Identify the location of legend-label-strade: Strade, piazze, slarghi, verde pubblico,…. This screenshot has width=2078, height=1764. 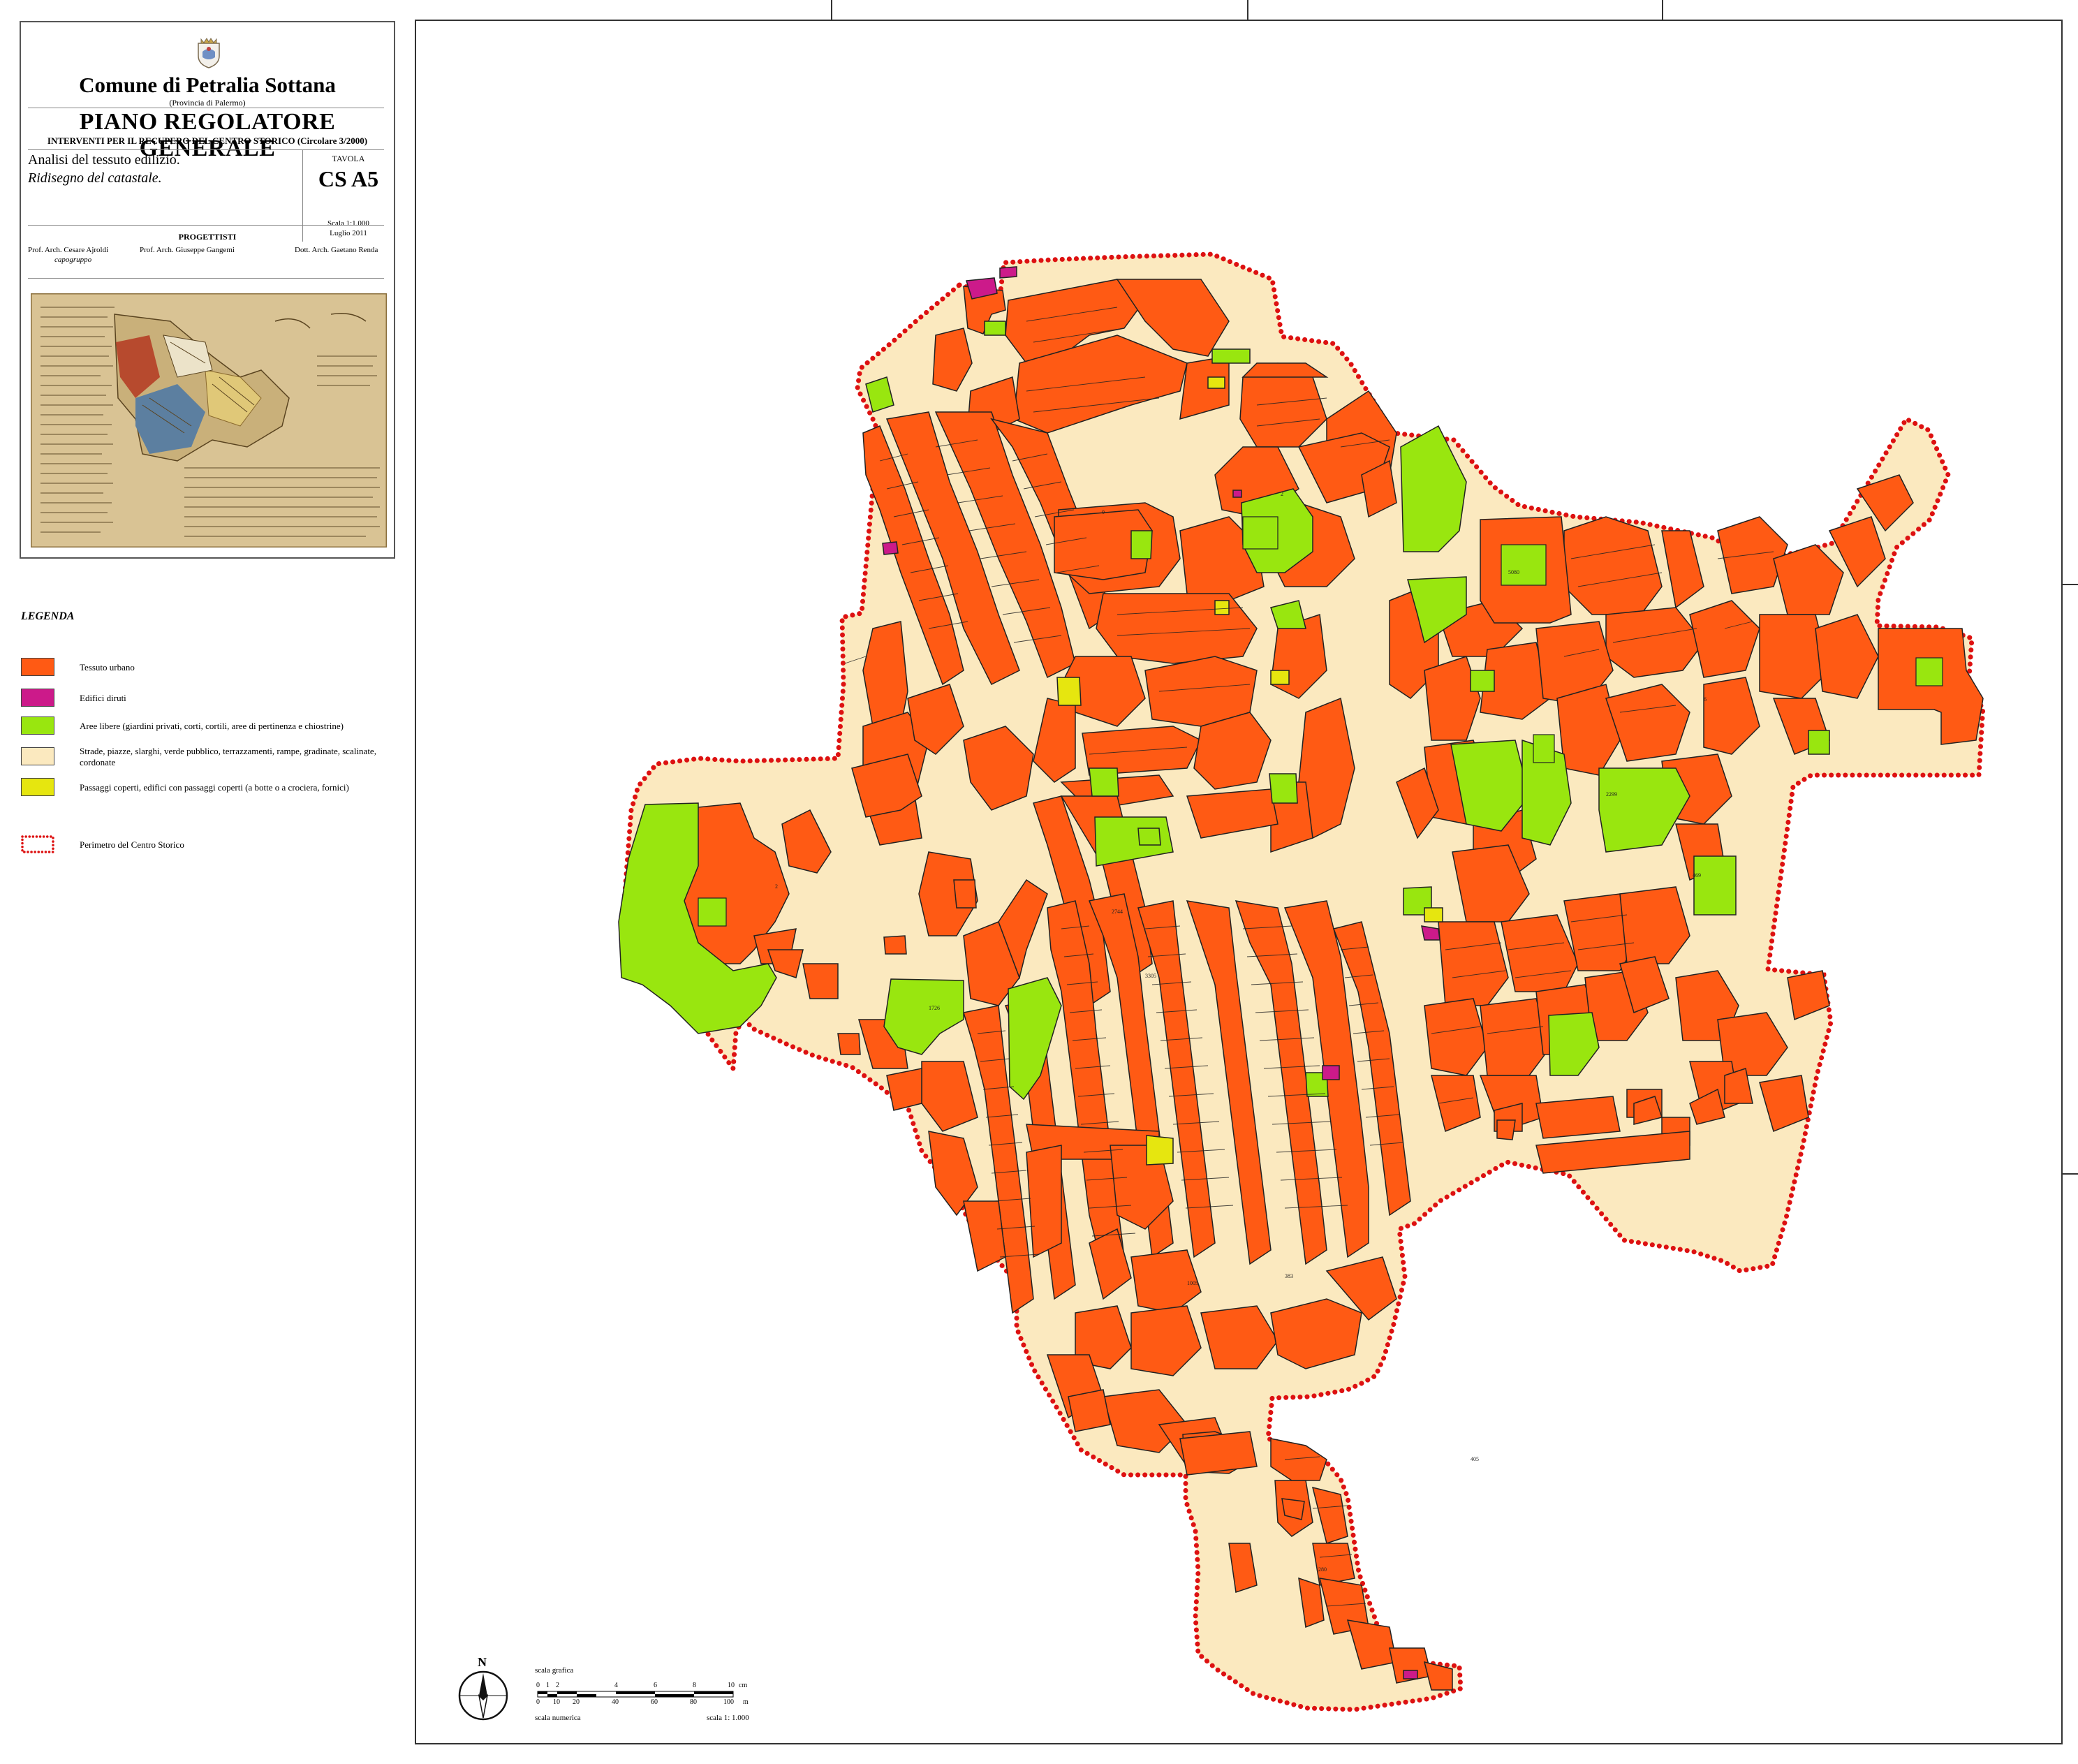
(228, 756).